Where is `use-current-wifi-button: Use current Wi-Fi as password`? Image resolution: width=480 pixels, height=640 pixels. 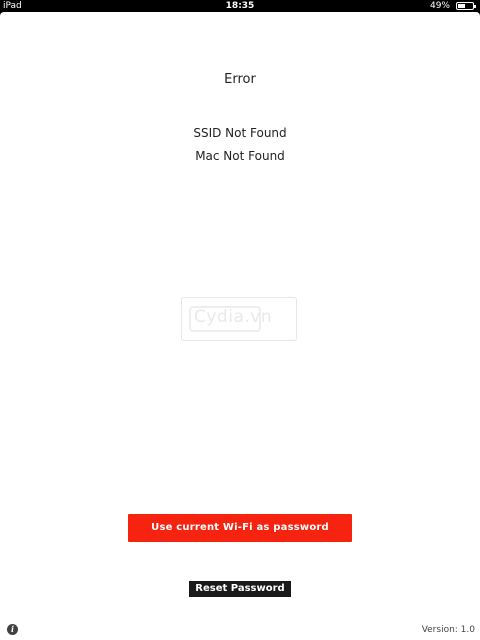
use-current-wifi-button: Use current Wi-Fi as password is located at coordinates (240, 528).